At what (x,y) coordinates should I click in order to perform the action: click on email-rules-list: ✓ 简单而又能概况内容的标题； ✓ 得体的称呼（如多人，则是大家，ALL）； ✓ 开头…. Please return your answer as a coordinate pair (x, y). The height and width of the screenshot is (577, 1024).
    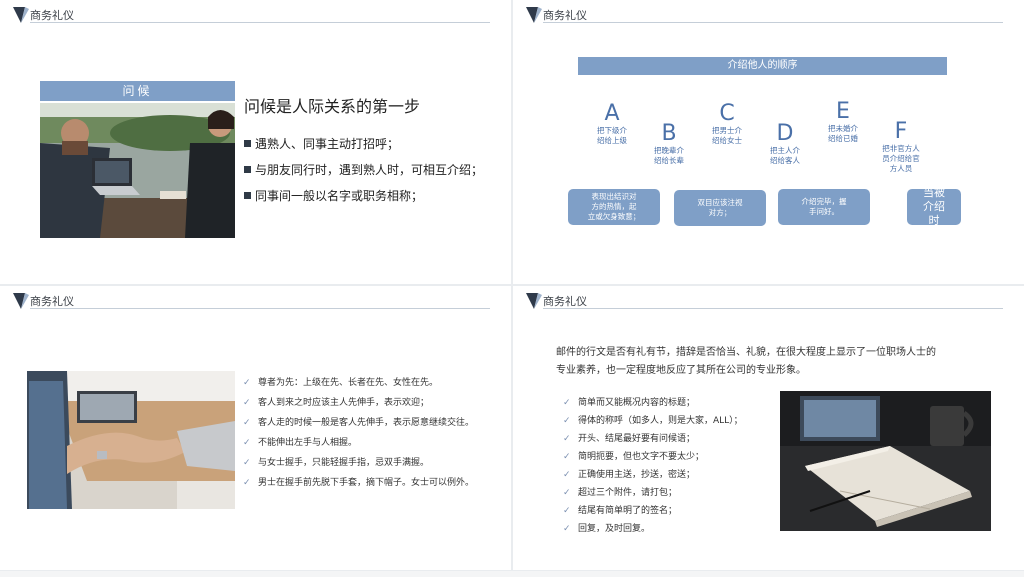
    Looking at the image, I should click on (653, 468).